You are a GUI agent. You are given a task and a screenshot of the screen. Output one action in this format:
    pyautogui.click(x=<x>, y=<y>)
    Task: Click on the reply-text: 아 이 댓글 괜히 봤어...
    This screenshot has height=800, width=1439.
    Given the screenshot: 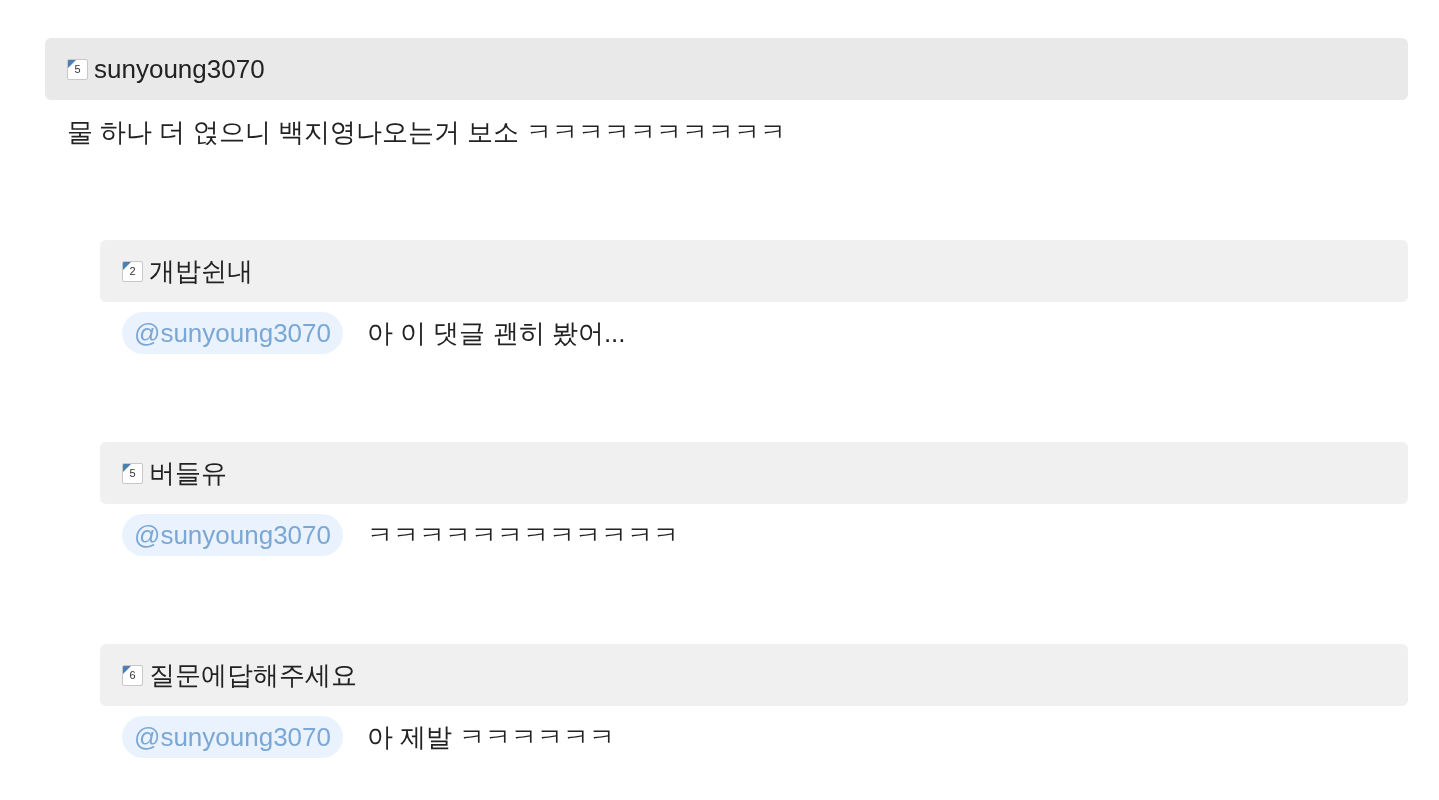 What is the action you would take?
    pyautogui.click(x=496, y=333)
    